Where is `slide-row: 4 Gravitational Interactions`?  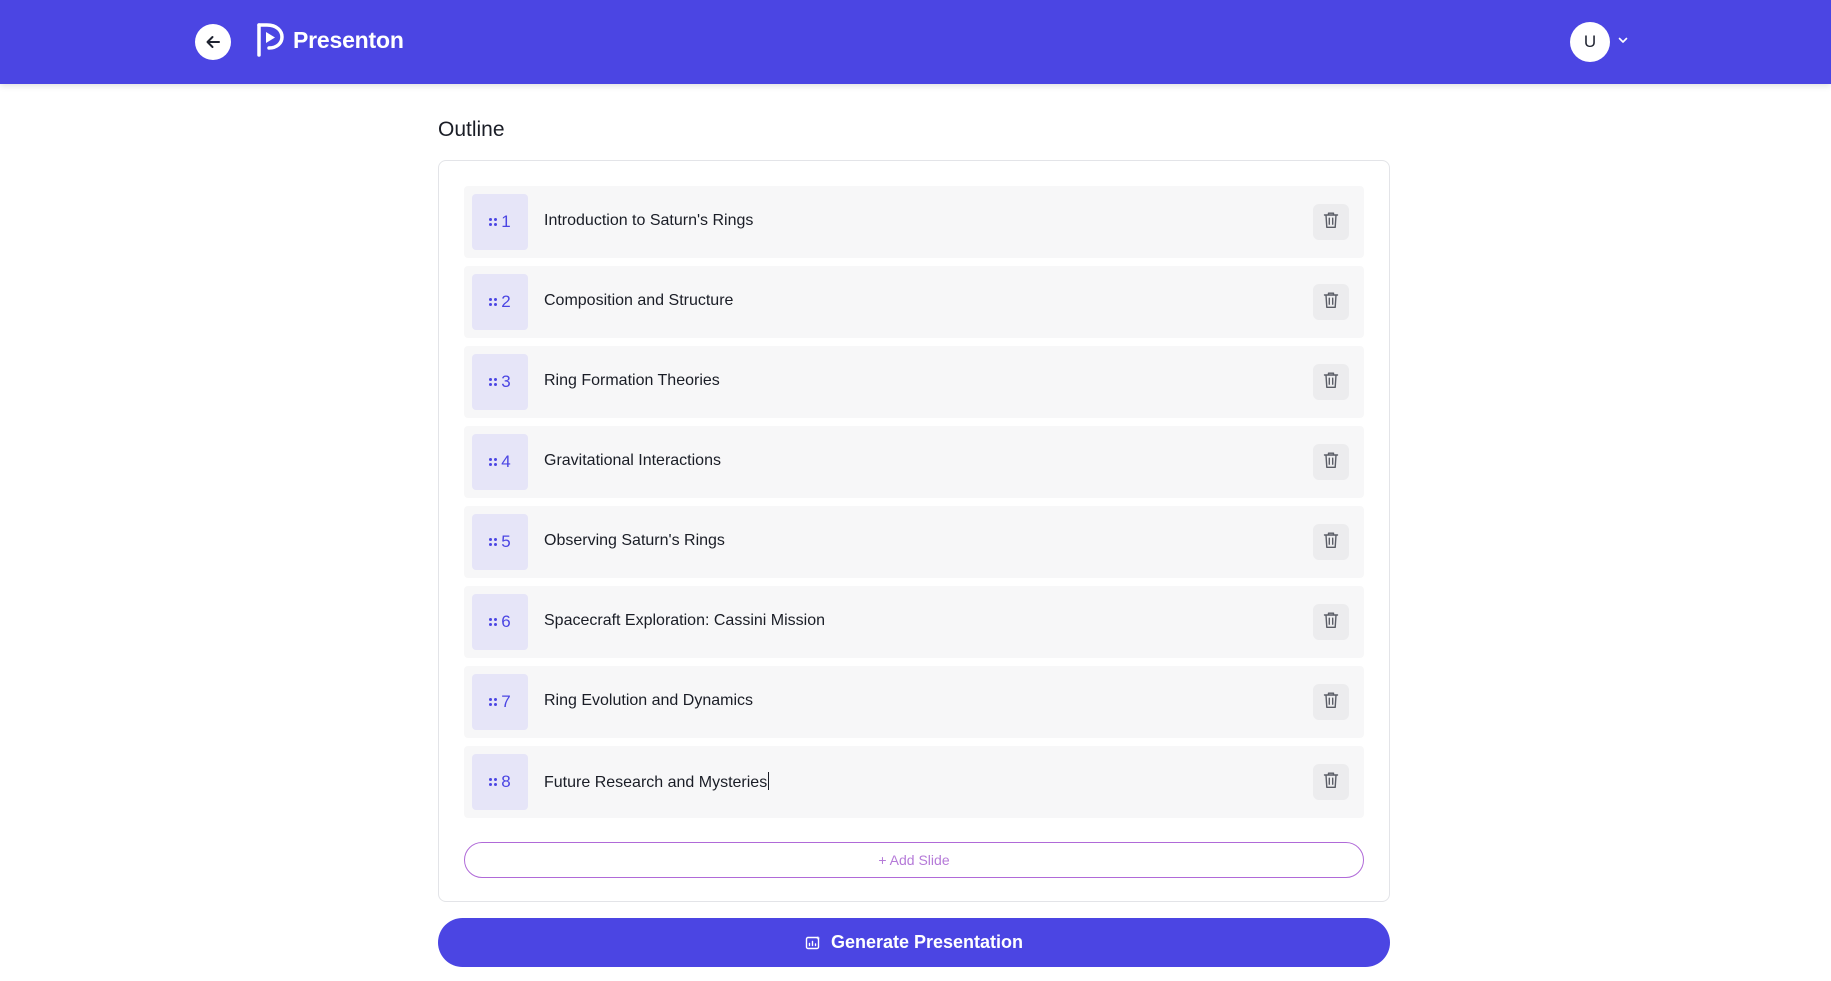 slide-row: 4 Gravitational Interactions is located at coordinates (914, 462).